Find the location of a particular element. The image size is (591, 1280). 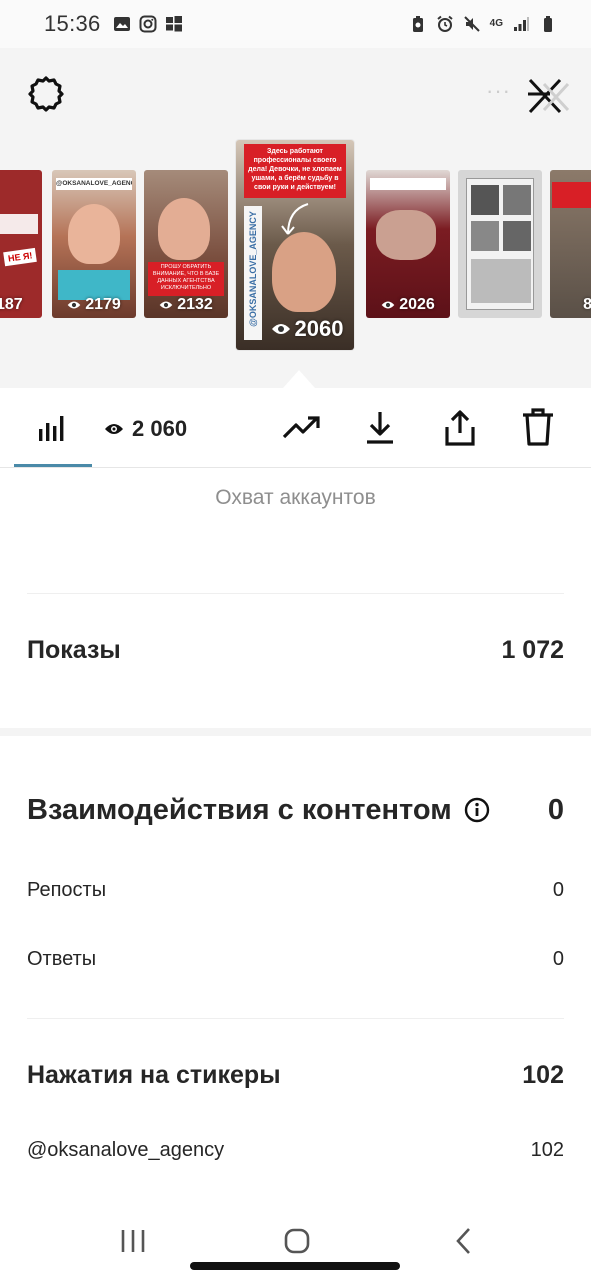

close-icon is located at coordinates (549, 96).